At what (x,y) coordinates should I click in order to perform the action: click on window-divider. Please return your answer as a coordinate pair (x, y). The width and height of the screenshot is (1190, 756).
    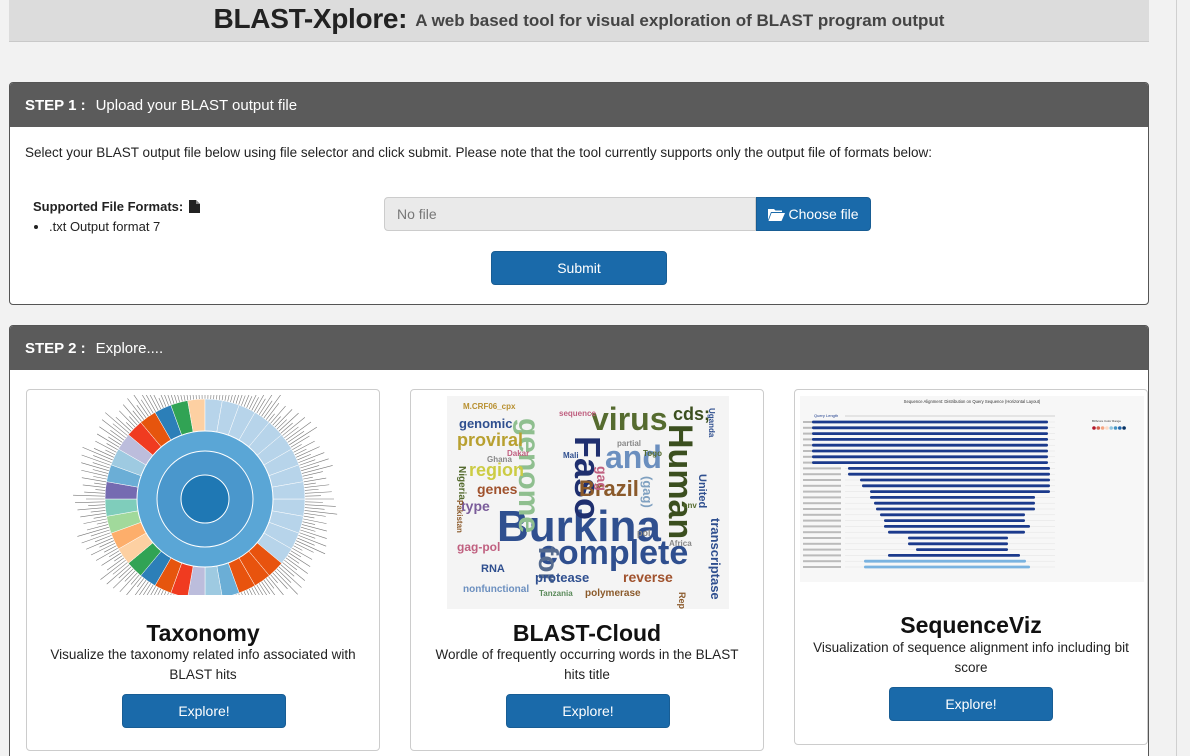
    Looking at the image, I should click on (1176, 378).